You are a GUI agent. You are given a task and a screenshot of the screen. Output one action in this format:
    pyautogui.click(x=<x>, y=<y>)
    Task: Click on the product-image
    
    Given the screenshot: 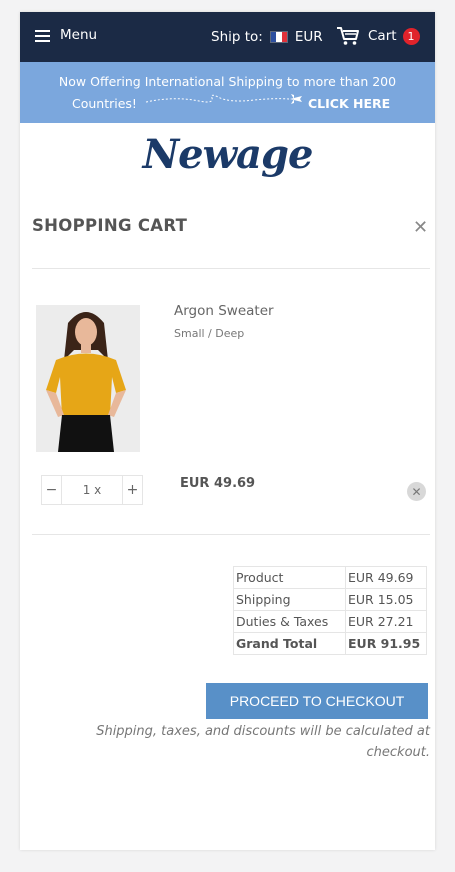 What is the action you would take?
    pyautogui.click(x=88, y=378)
    